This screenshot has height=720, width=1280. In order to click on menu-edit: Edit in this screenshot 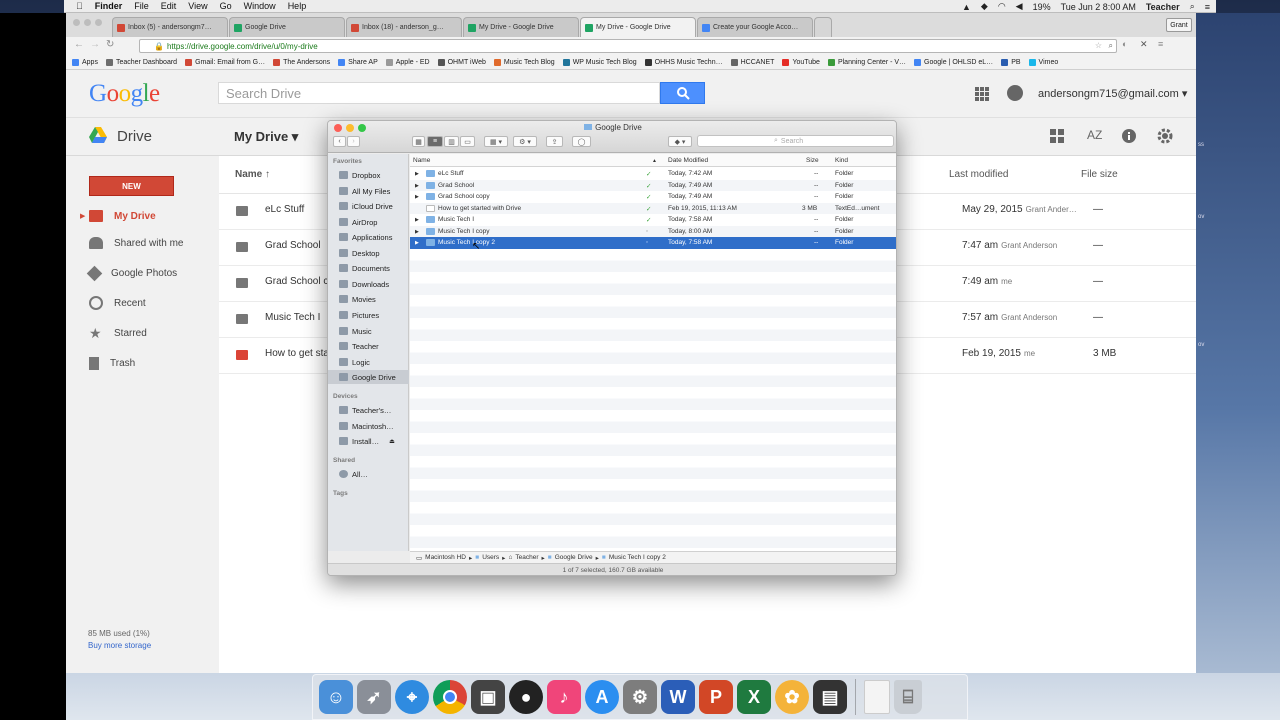, I will do `click(169, 6)`.